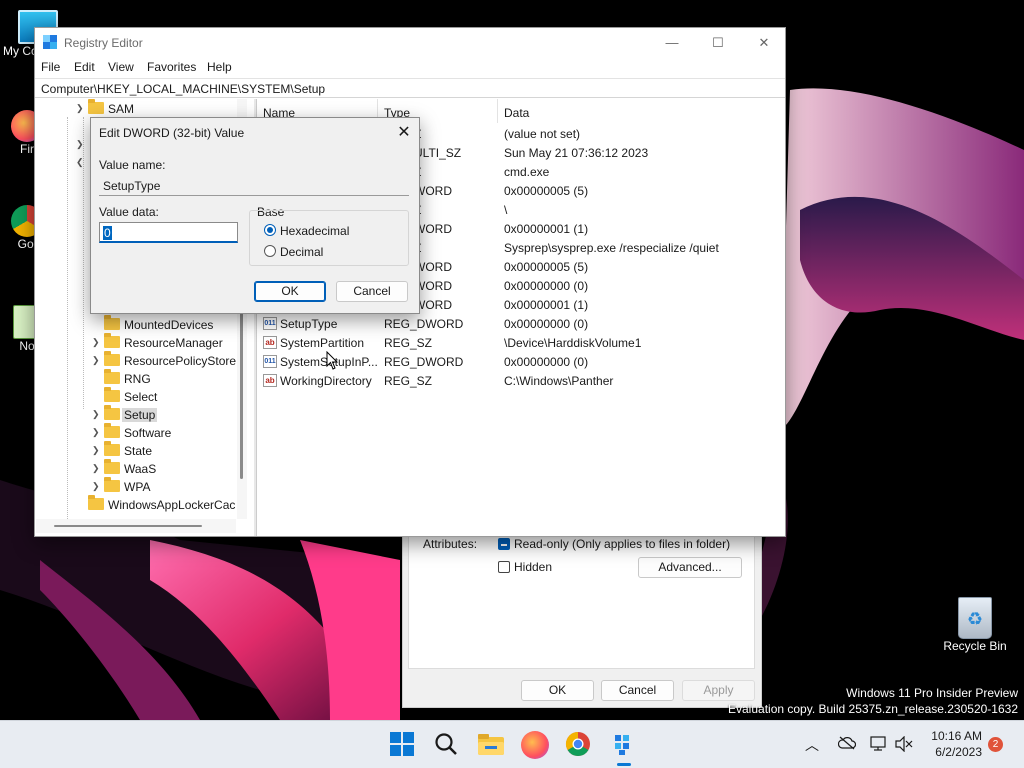 This screenshot has width=1024, height=768. Describe the element at coordinates (812, 745) in the screenshot. I see `show-hidden-icons-chevron-icon: ︿` at that location.